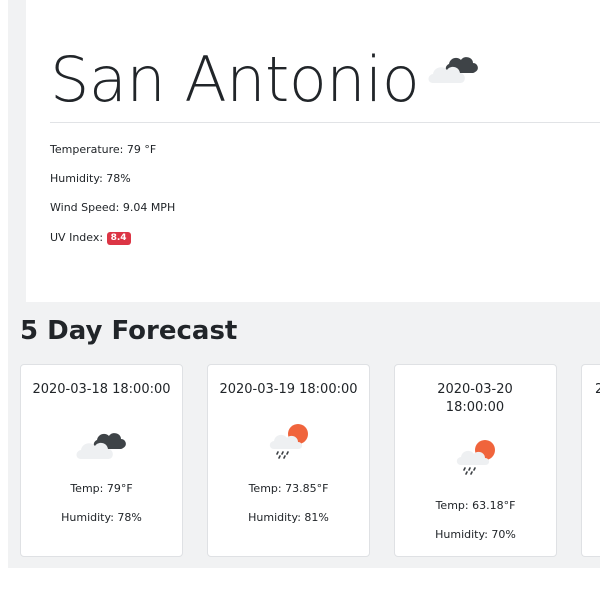  What do you see at coordinates (475, 505) in the screenshot?
I see `forecast-temp: Temp: 63.18°F` at bounding box center [475, 505].